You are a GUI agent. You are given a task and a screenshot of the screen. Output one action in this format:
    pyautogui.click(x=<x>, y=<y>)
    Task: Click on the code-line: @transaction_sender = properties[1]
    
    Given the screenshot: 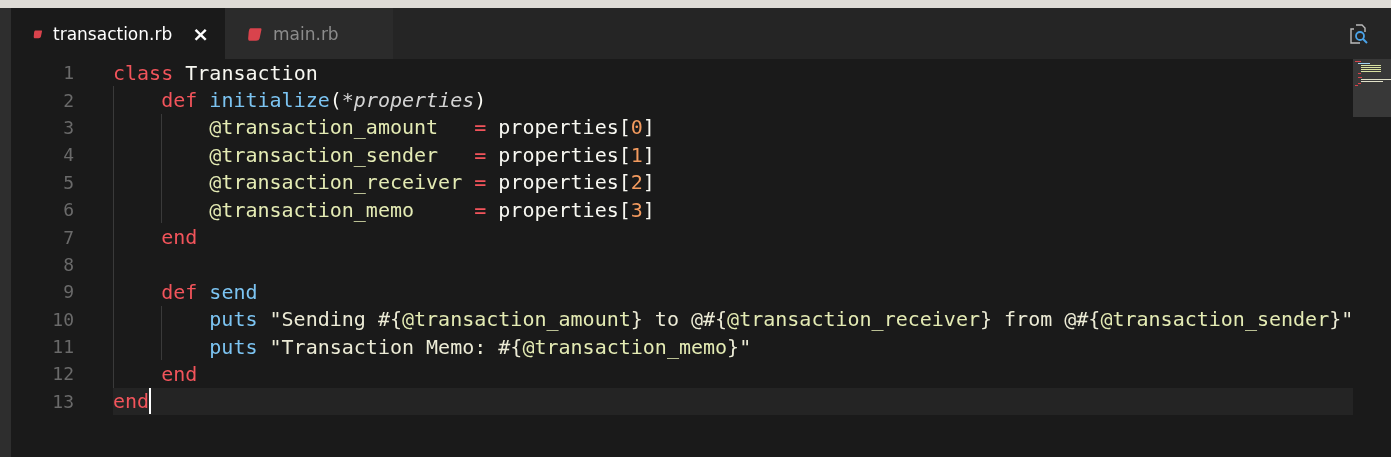 What is the action you would take?
    pyautogui.click(x=432, y=154)
    